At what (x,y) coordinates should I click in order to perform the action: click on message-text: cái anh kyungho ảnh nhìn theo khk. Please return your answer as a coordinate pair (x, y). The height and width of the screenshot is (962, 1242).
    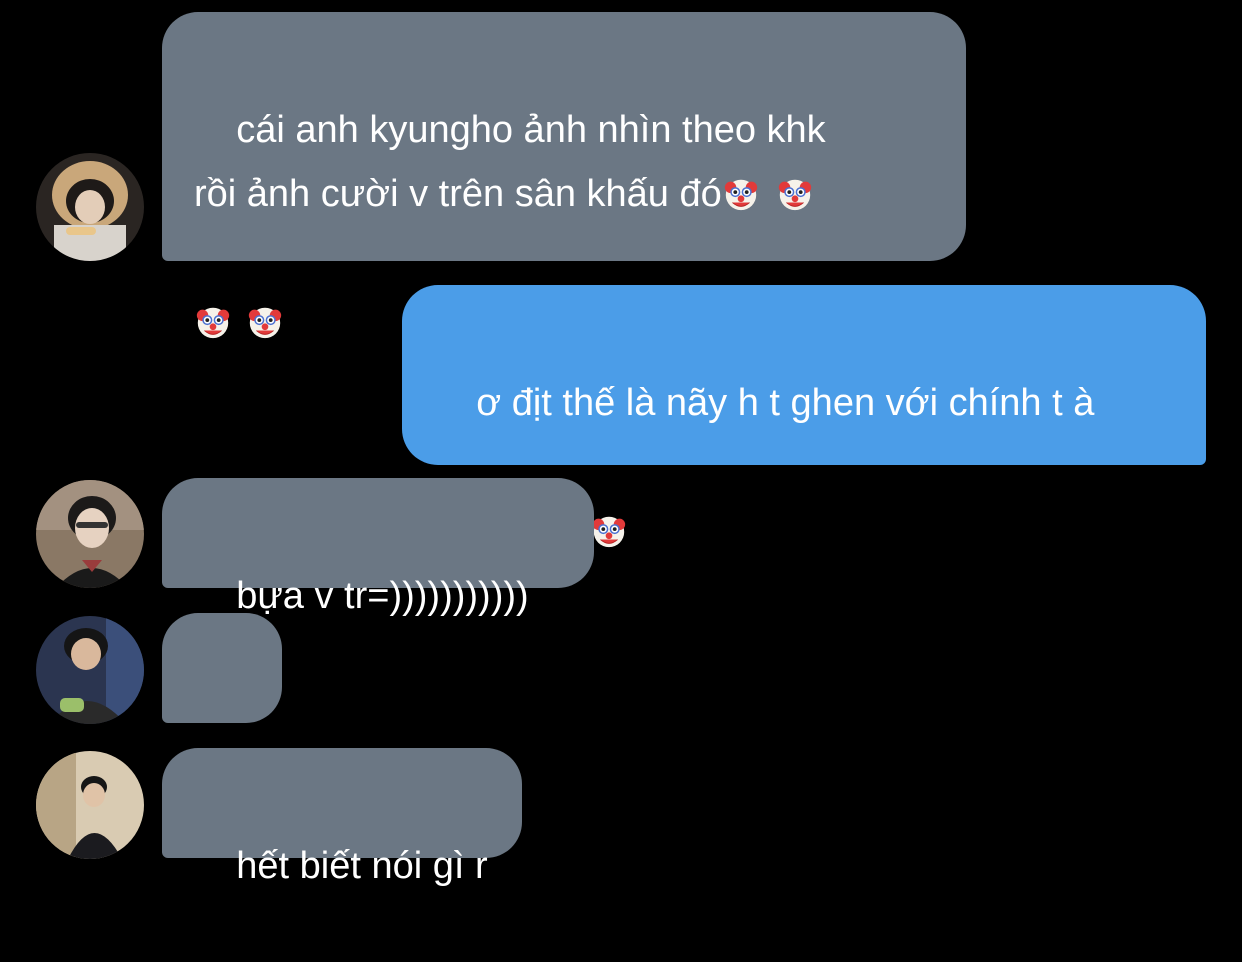
    Looking at the image, I should click on (531, 130).